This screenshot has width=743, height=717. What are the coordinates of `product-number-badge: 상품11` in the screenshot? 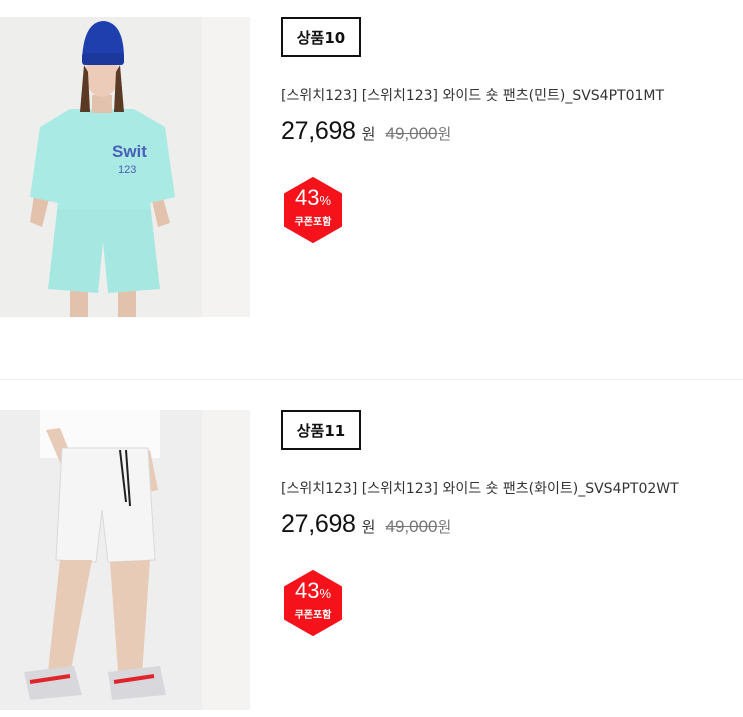 It's located at (321, 430).